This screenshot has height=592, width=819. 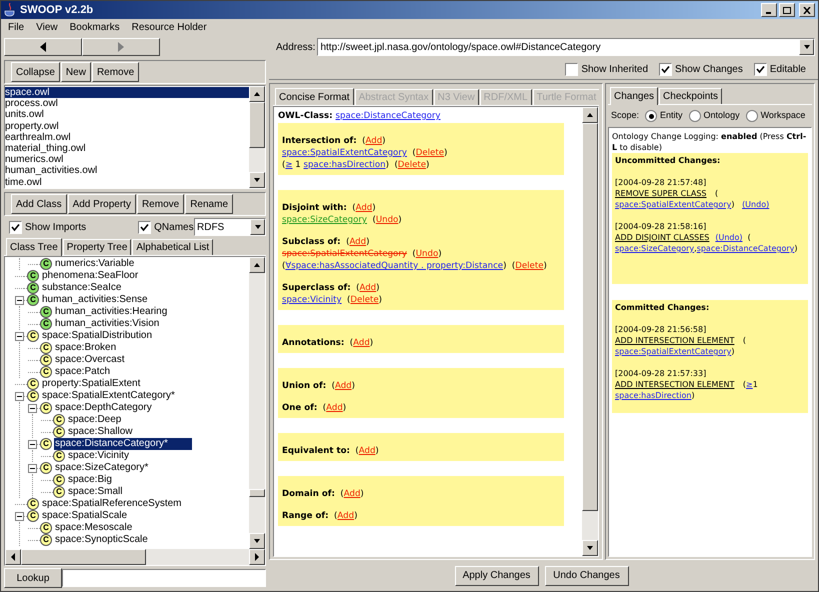 What do you see at coordinates (314, 96) in the screenshot?
I see `tab: Concise Format` at bounding box center [314, 96].